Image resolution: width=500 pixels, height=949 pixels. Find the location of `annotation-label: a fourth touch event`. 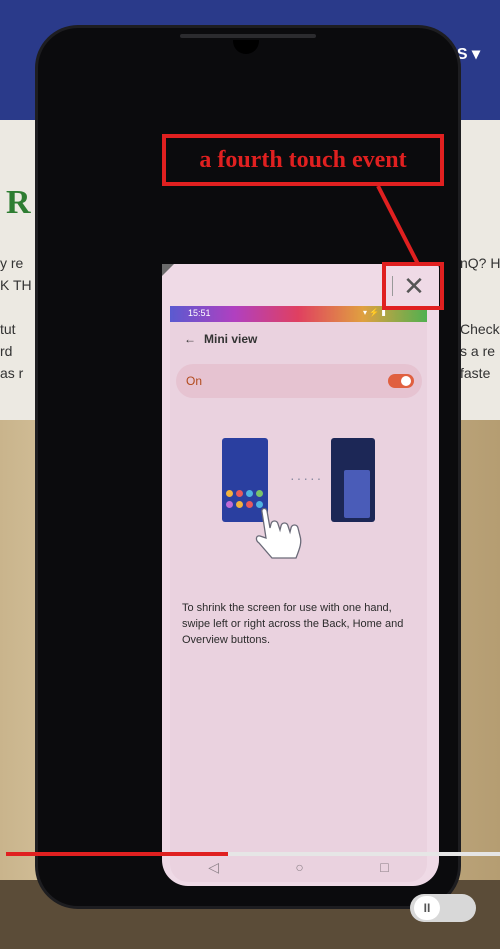

annotation-label: a fourth touch event is located at coordinates (303, 159).